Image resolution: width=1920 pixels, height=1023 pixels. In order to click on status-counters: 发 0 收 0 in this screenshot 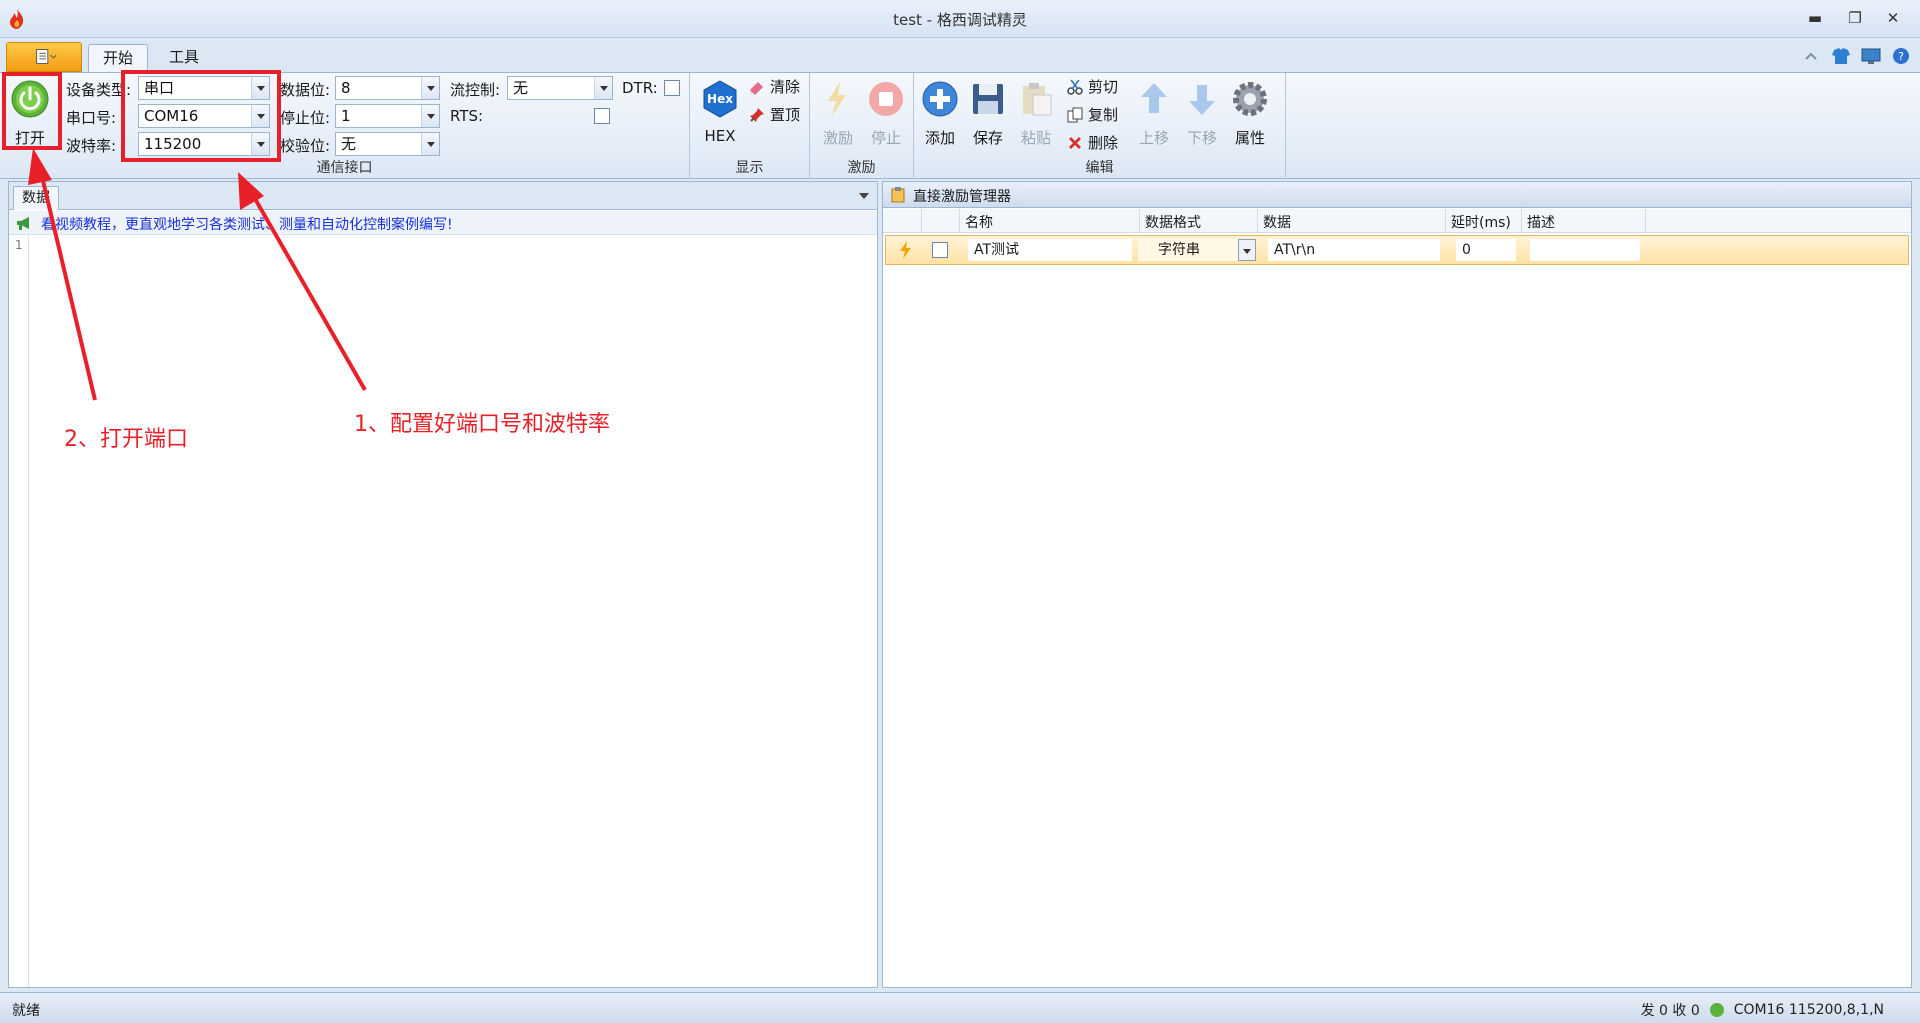, I will do `click(1670, 1011)`.